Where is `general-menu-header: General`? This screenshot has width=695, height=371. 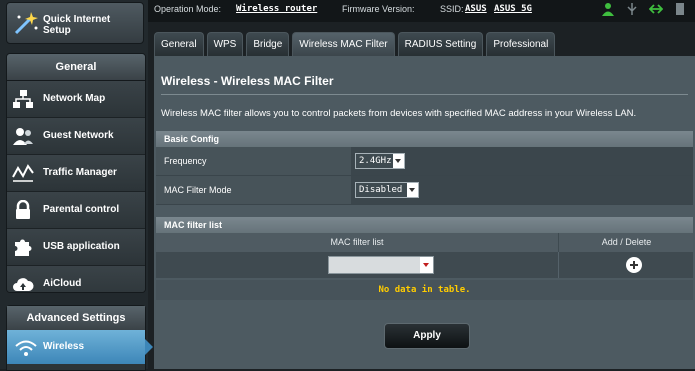 general-menu-header: General is located at coordinates (76, 67).